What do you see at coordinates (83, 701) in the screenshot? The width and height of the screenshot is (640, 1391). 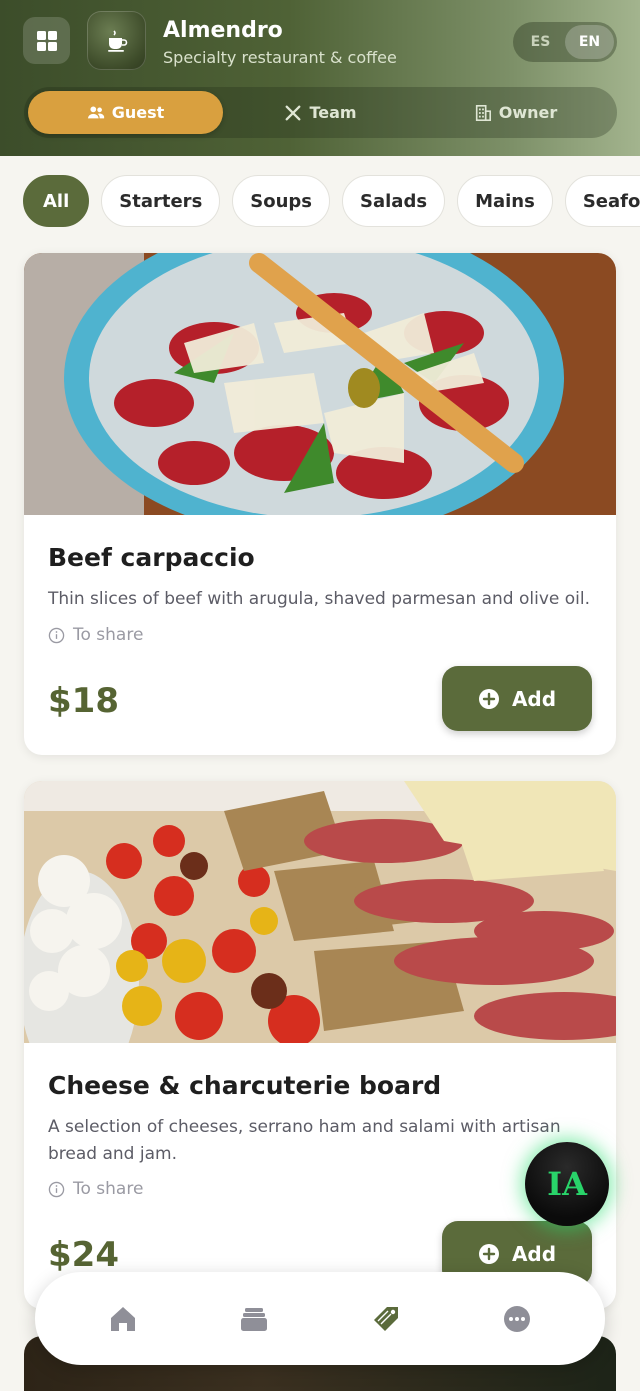 I see `menu-item-price: $18` at bounding box center [83, 701].